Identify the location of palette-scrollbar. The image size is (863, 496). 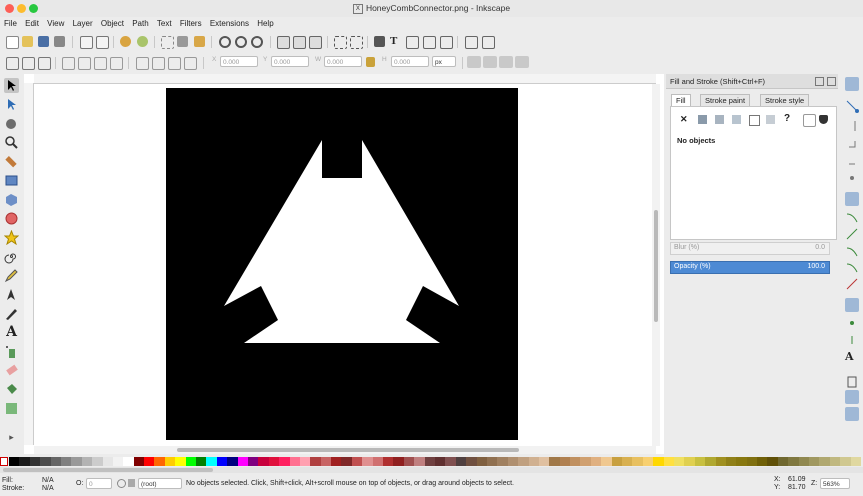
(431, 470).